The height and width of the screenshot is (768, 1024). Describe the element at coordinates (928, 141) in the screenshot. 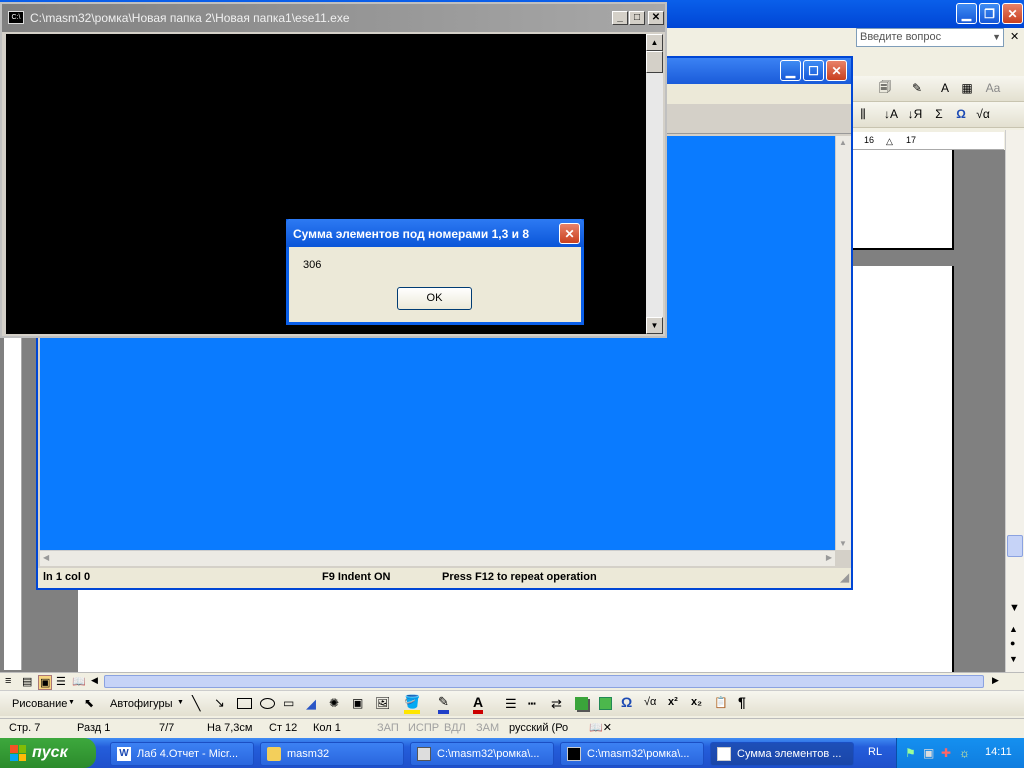

I see `horizontal-ruler: 16 △ 17` at that location.